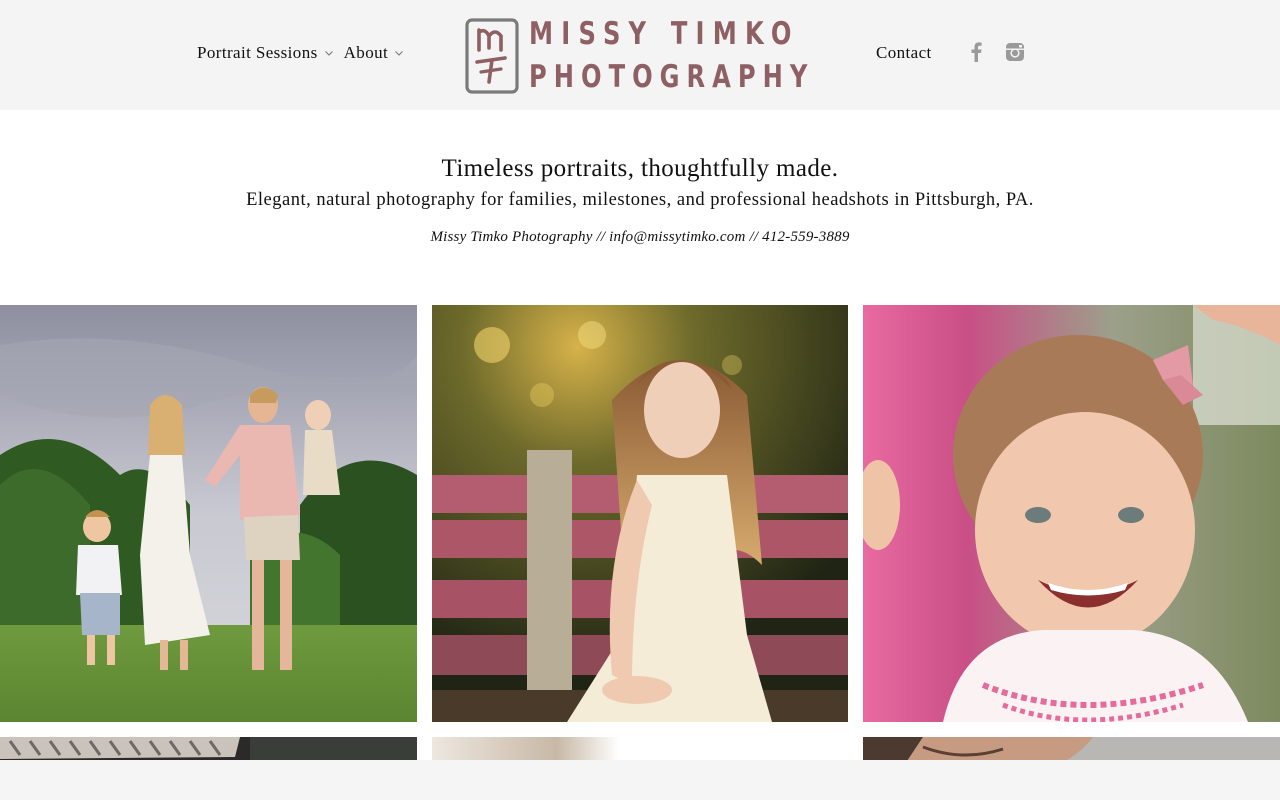 Image resolution: width=1280 pixels, height=800 pixels. Describe the element at coordinates (640, 168) in the screenshot. I see `page-tagline: Timeless portraits, thoughtfully made.` at that location.